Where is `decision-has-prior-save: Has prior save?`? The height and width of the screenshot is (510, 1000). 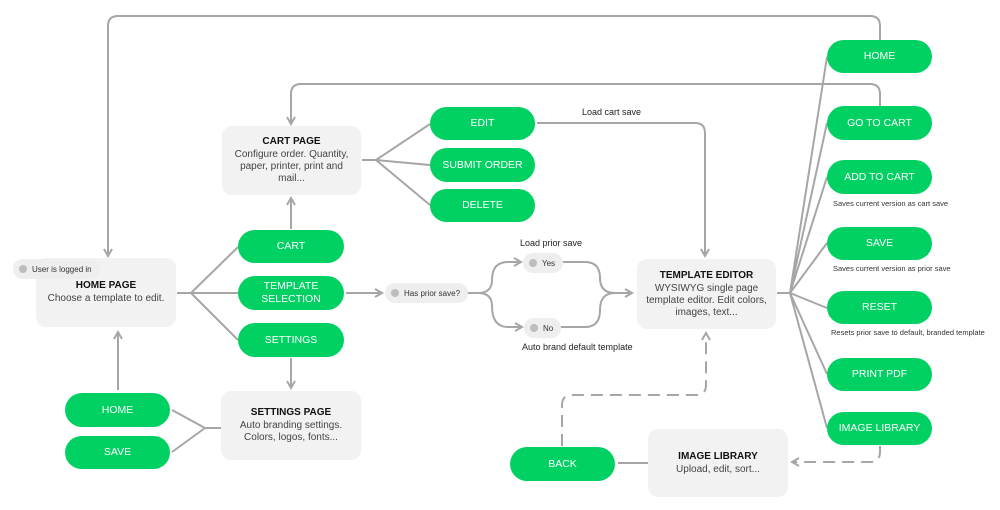
decision-has-prior-save: Has prior save? is located at coordinates (427, 293).